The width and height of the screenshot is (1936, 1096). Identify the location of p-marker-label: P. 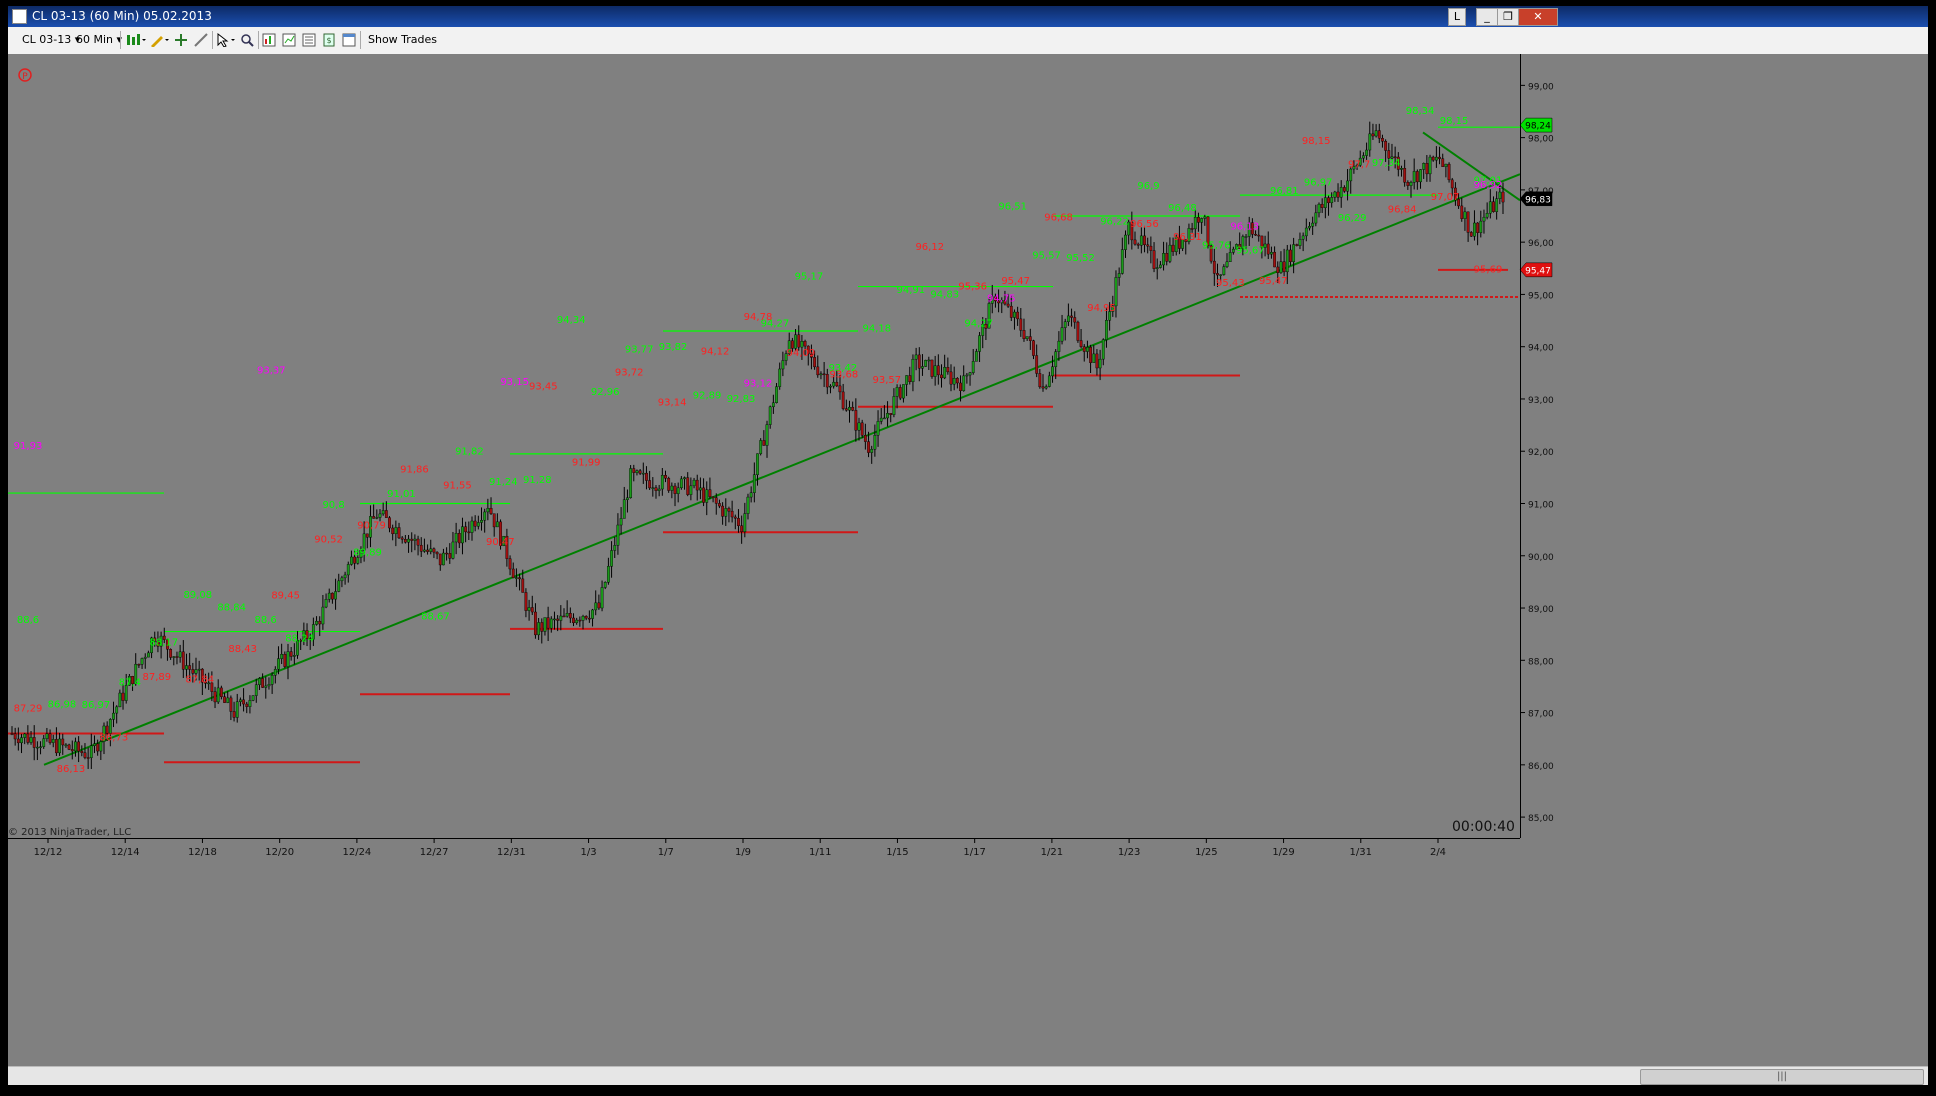
(25, 77).